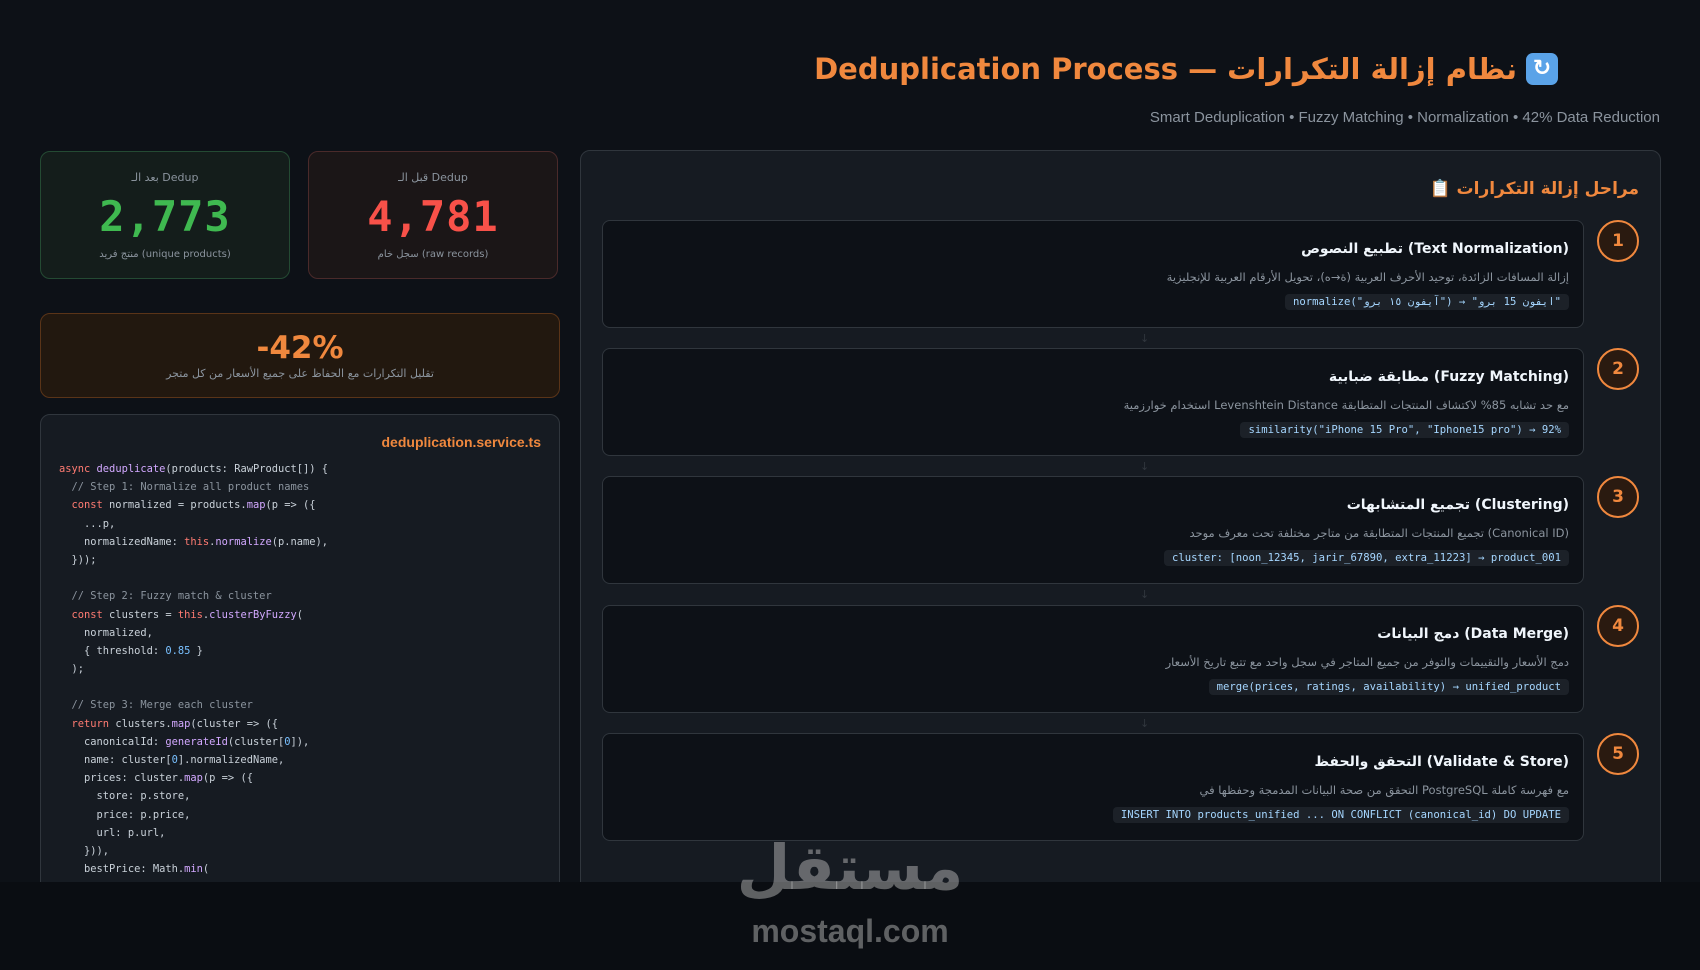  What do you see at coordinates (300, 348) in the screenshot?
I see `reduction-value: -42%` at bounding box center [300, 348].